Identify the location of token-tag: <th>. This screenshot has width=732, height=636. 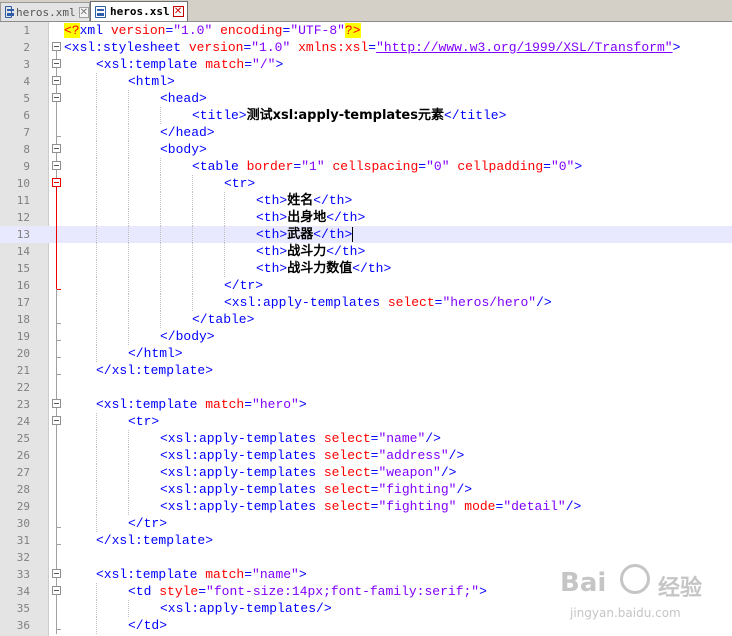
(272, 268).